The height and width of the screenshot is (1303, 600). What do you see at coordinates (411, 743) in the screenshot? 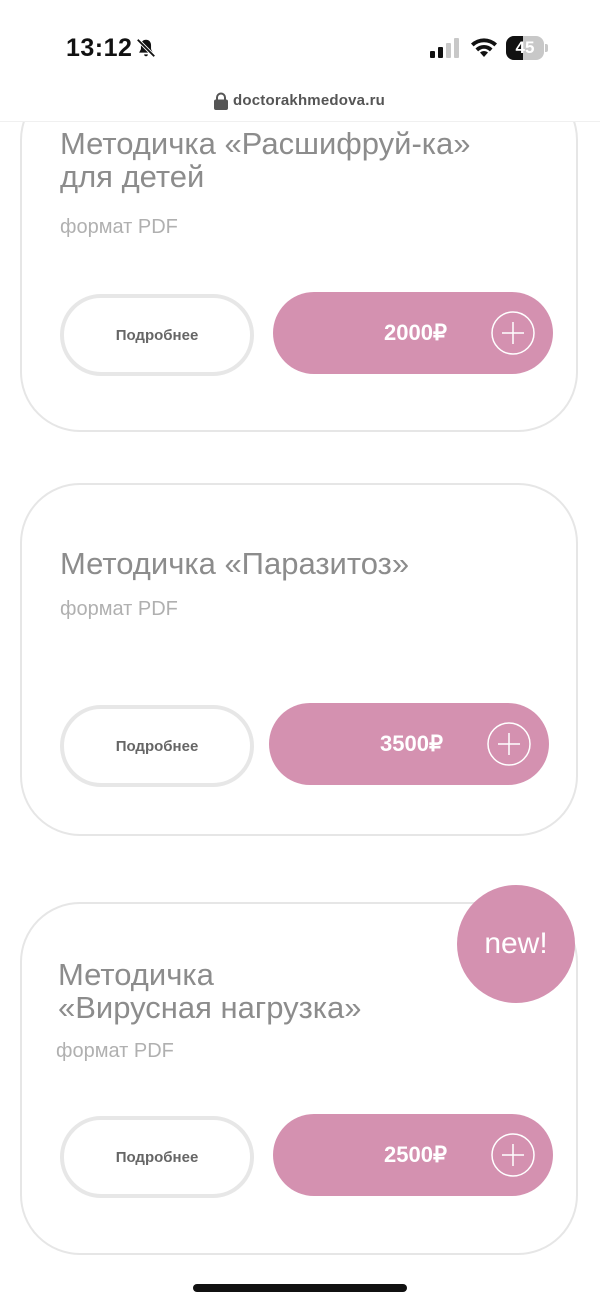
I see `price-label: 3500₽` at bounding box center [411, 743].